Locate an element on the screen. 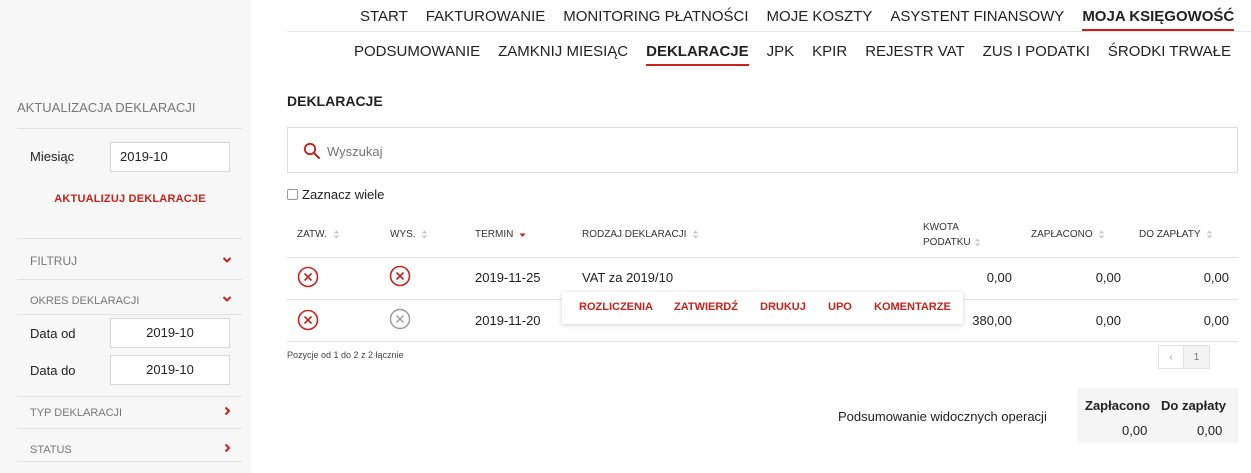 This screenshot has width=1251, height=473. header-approved: ZATW. is located at coordinates (318, 234).